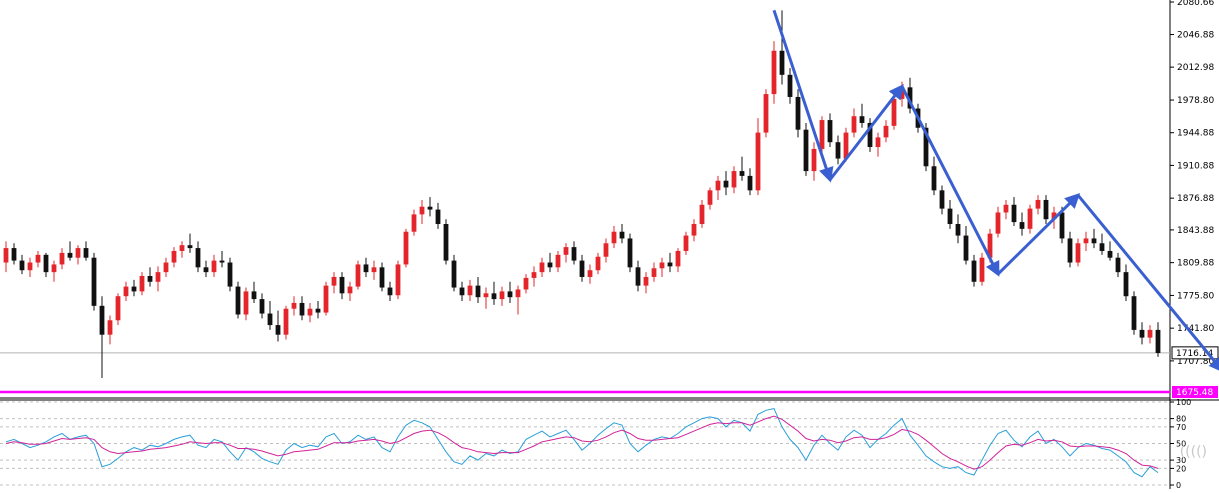  What do you see at coordinates (1195, 36) in the screenshot?
I see `price-tick-label: 2046.88` at bounding box center [1195, 36].